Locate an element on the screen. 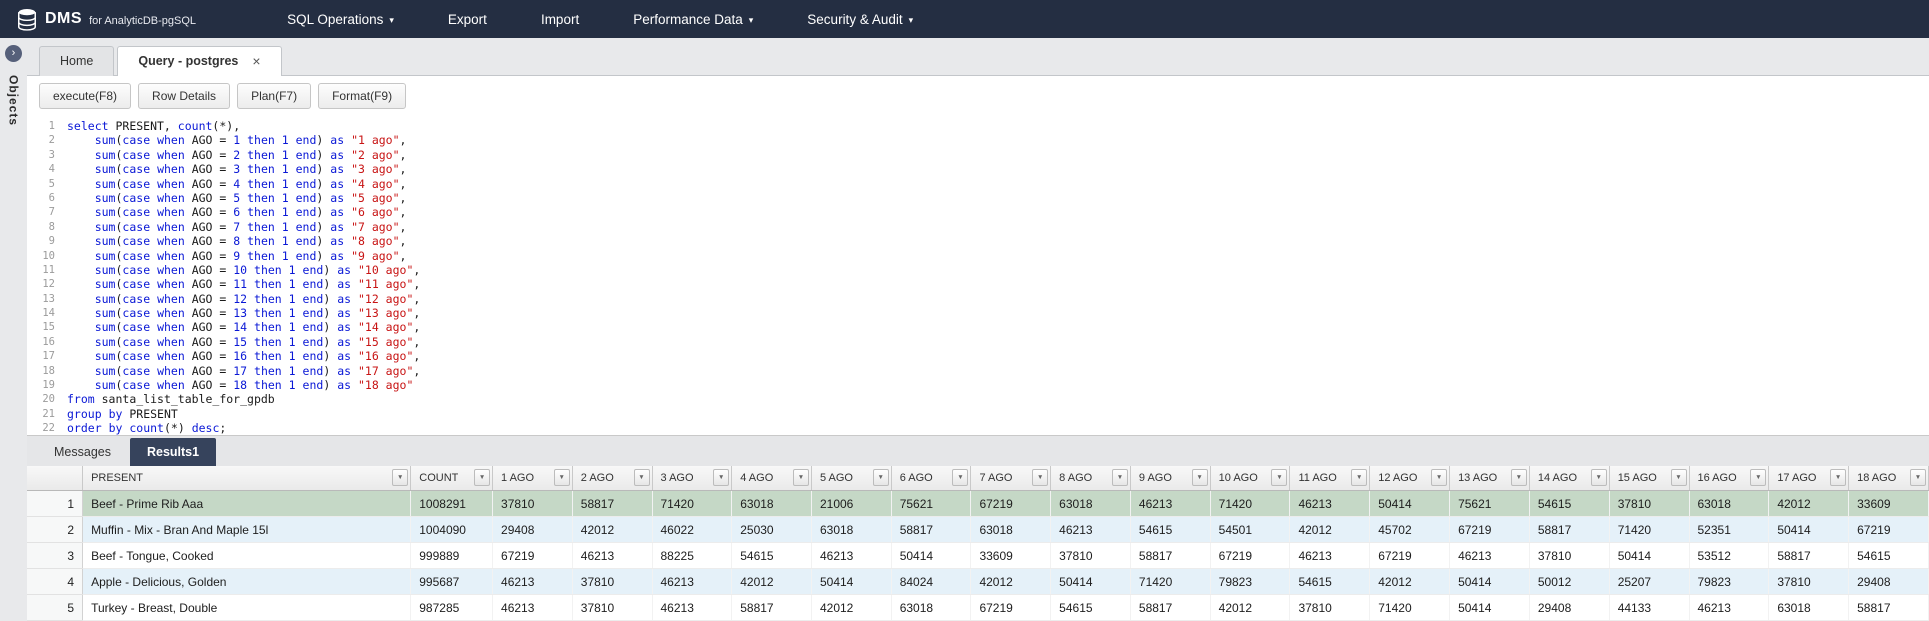 The height and width of the screenshot is (621, 1929). column-header-9-ago: 9 AGO ▼ is located at coordinates (1170, 478).